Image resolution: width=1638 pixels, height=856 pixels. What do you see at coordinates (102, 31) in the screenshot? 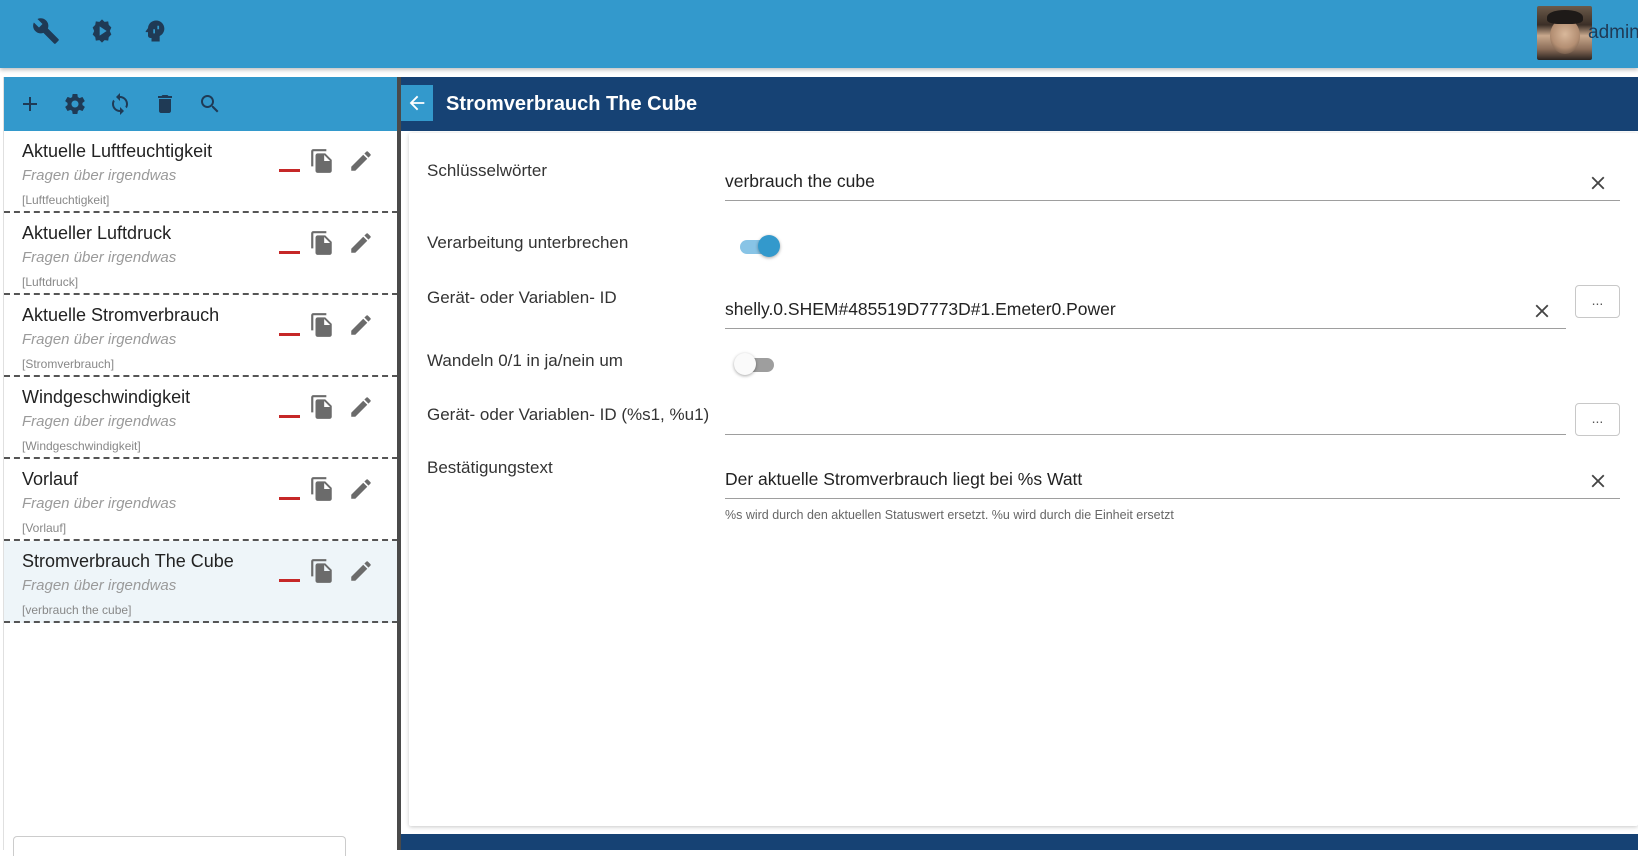
I see `gear-chip-icon` at bounding box center [102, 31].